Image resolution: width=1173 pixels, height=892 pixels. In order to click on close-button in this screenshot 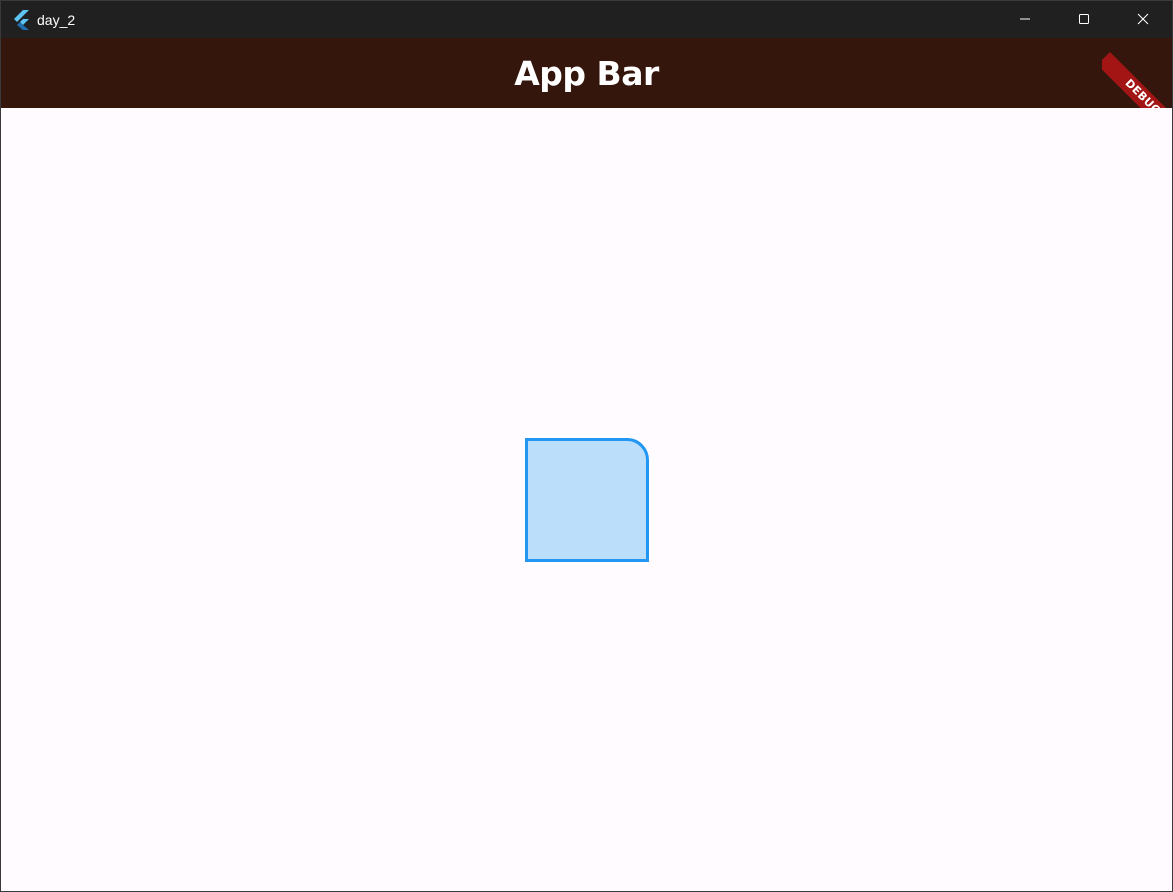, I will do `click(1142, 19)`.